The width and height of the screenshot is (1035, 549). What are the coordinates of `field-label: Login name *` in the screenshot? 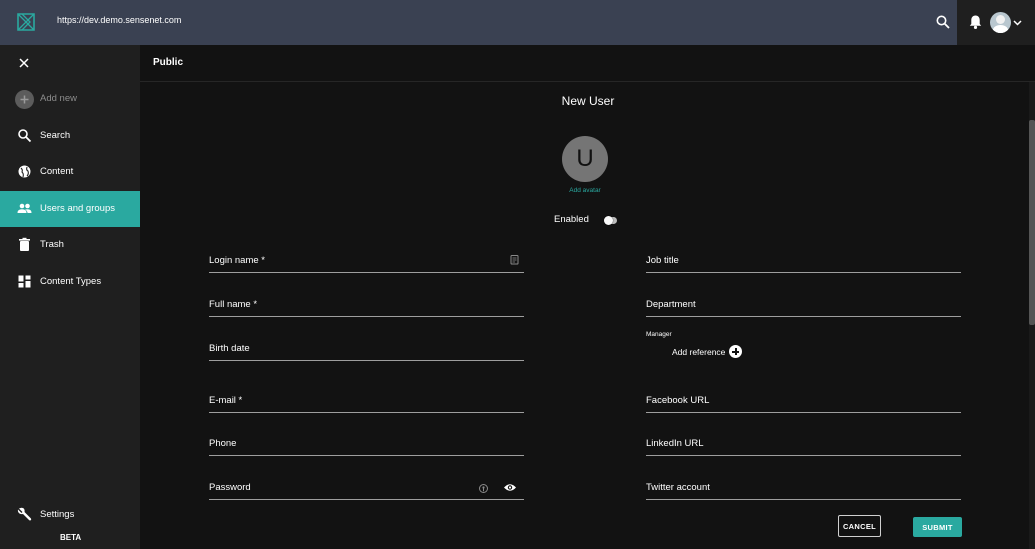 It's located at (237, 260).